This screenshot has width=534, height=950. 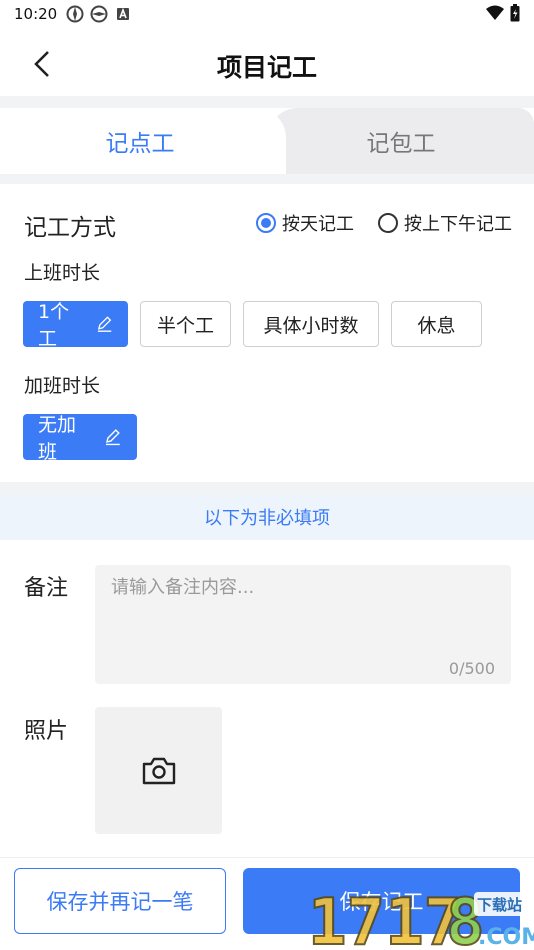 What do you see at coordinates (301, 587) in the screenshot?
I see `remark-input` at bounding box center [301, 587].